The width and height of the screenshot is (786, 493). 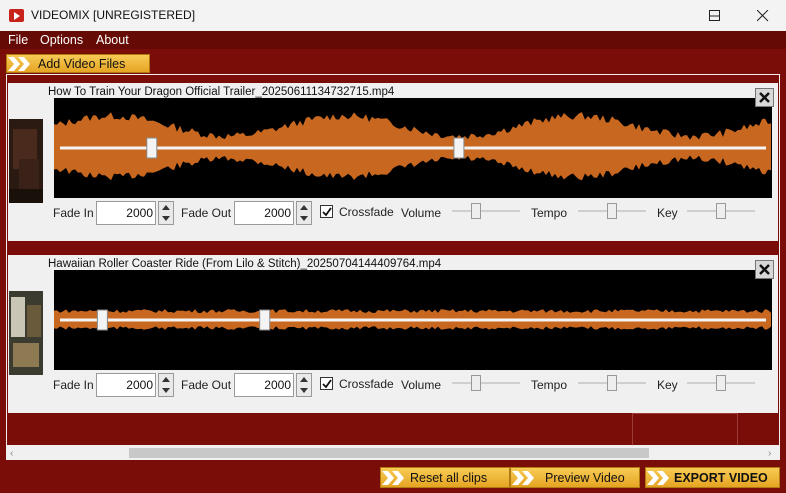 I want to click on menu-options: Options, so click(x=61, y=40).